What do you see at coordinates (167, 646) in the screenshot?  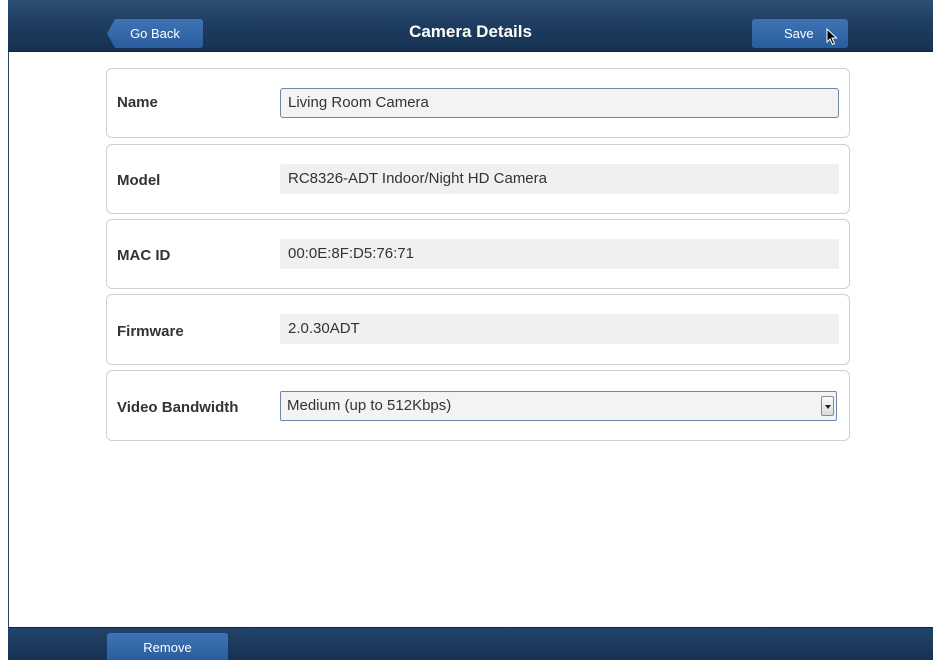 I see `remove-button: Remove` at bounding box center [167, 646].